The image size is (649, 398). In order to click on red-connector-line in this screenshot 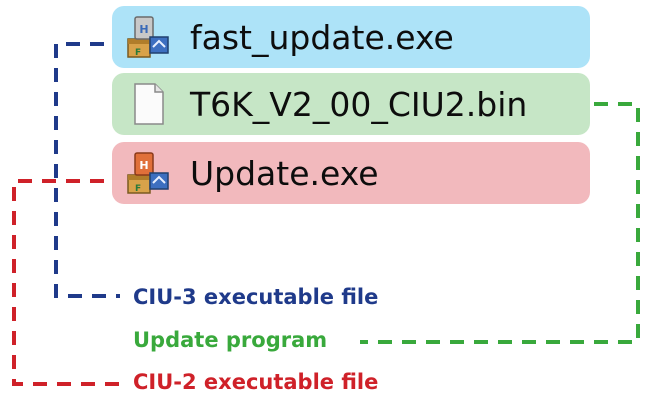, I will do `click(66, 282)`.